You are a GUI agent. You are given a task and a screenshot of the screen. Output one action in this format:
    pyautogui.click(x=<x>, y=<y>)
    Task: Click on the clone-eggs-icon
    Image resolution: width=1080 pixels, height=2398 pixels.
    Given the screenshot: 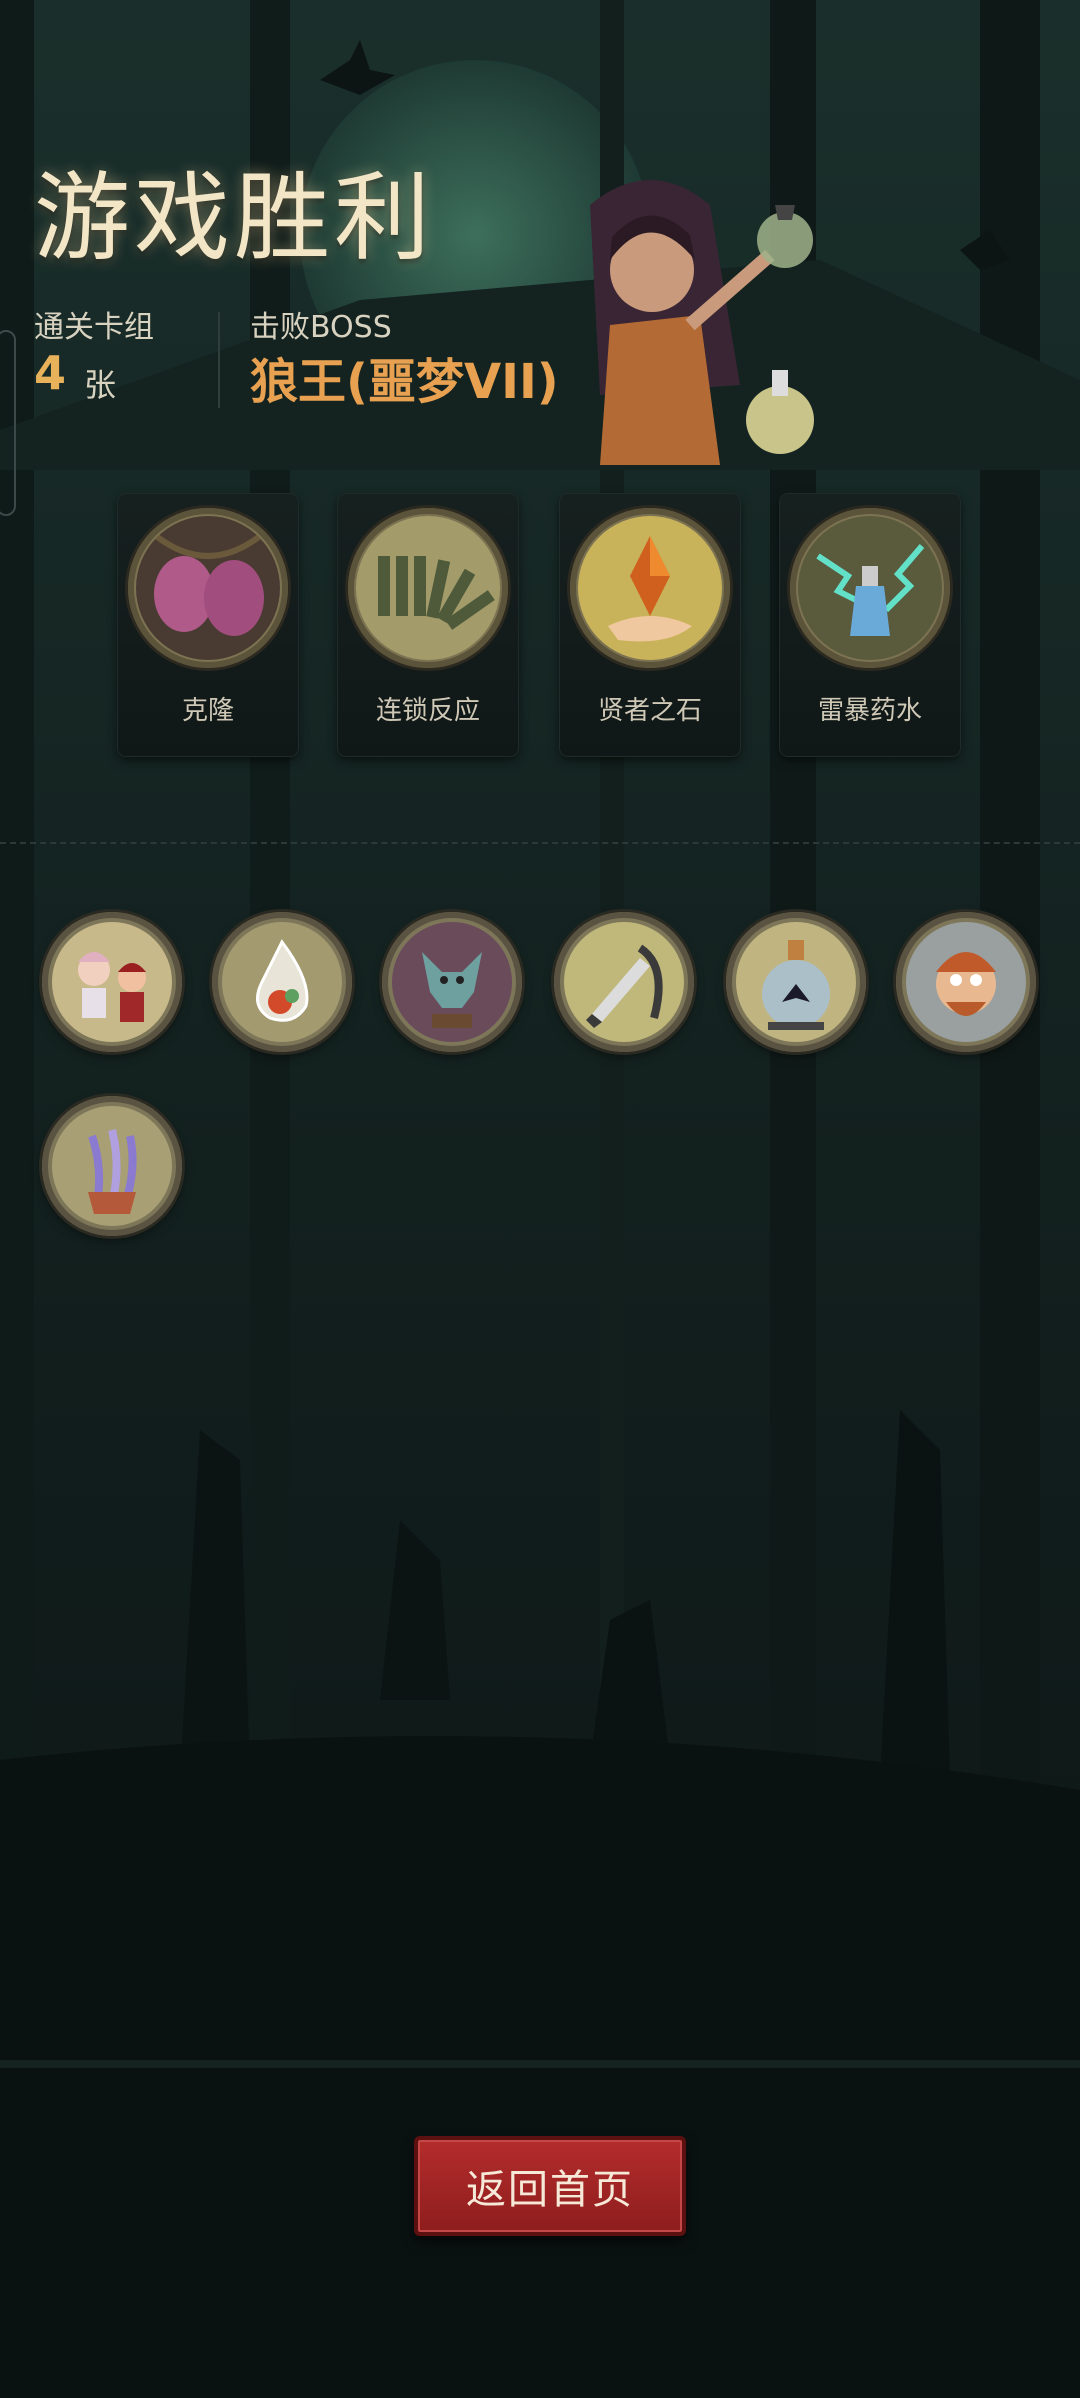 What is the action you would take?
    pyautogui.click(x=208, y=588)
    